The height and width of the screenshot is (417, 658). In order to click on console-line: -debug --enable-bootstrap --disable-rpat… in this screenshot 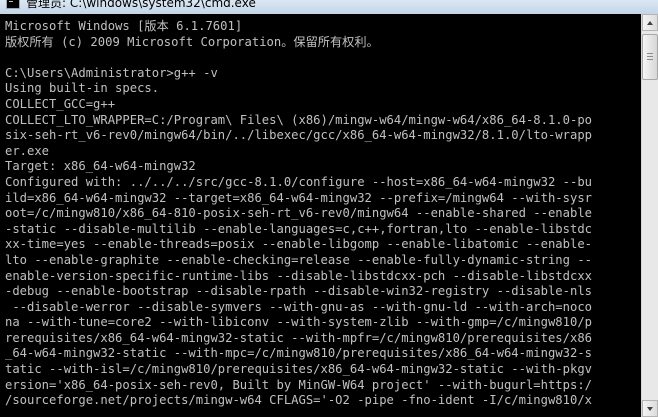, I will do `click(298, 291)`.